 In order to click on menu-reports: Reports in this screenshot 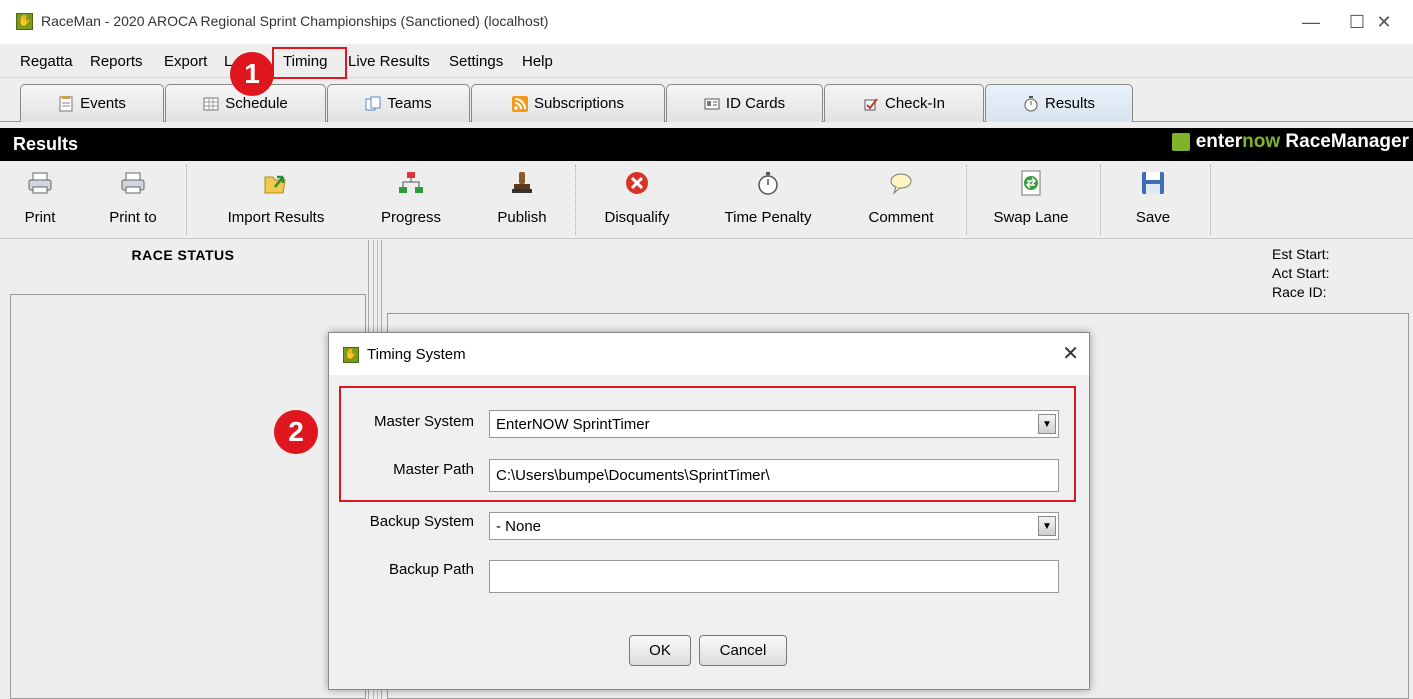, I will do `click(116, 61)`.